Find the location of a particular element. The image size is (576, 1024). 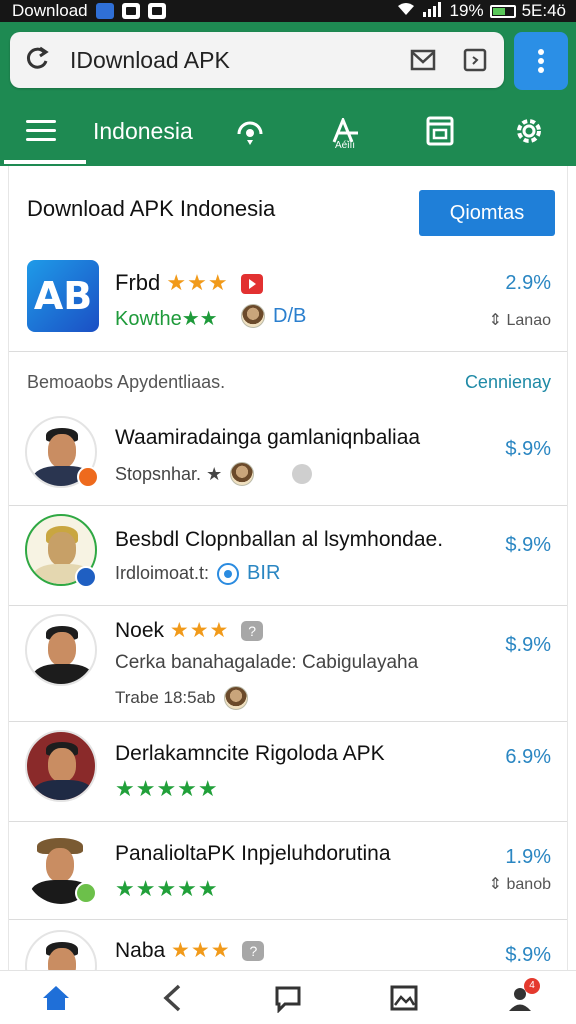

signal-icon is located at coordinates (433, 11).